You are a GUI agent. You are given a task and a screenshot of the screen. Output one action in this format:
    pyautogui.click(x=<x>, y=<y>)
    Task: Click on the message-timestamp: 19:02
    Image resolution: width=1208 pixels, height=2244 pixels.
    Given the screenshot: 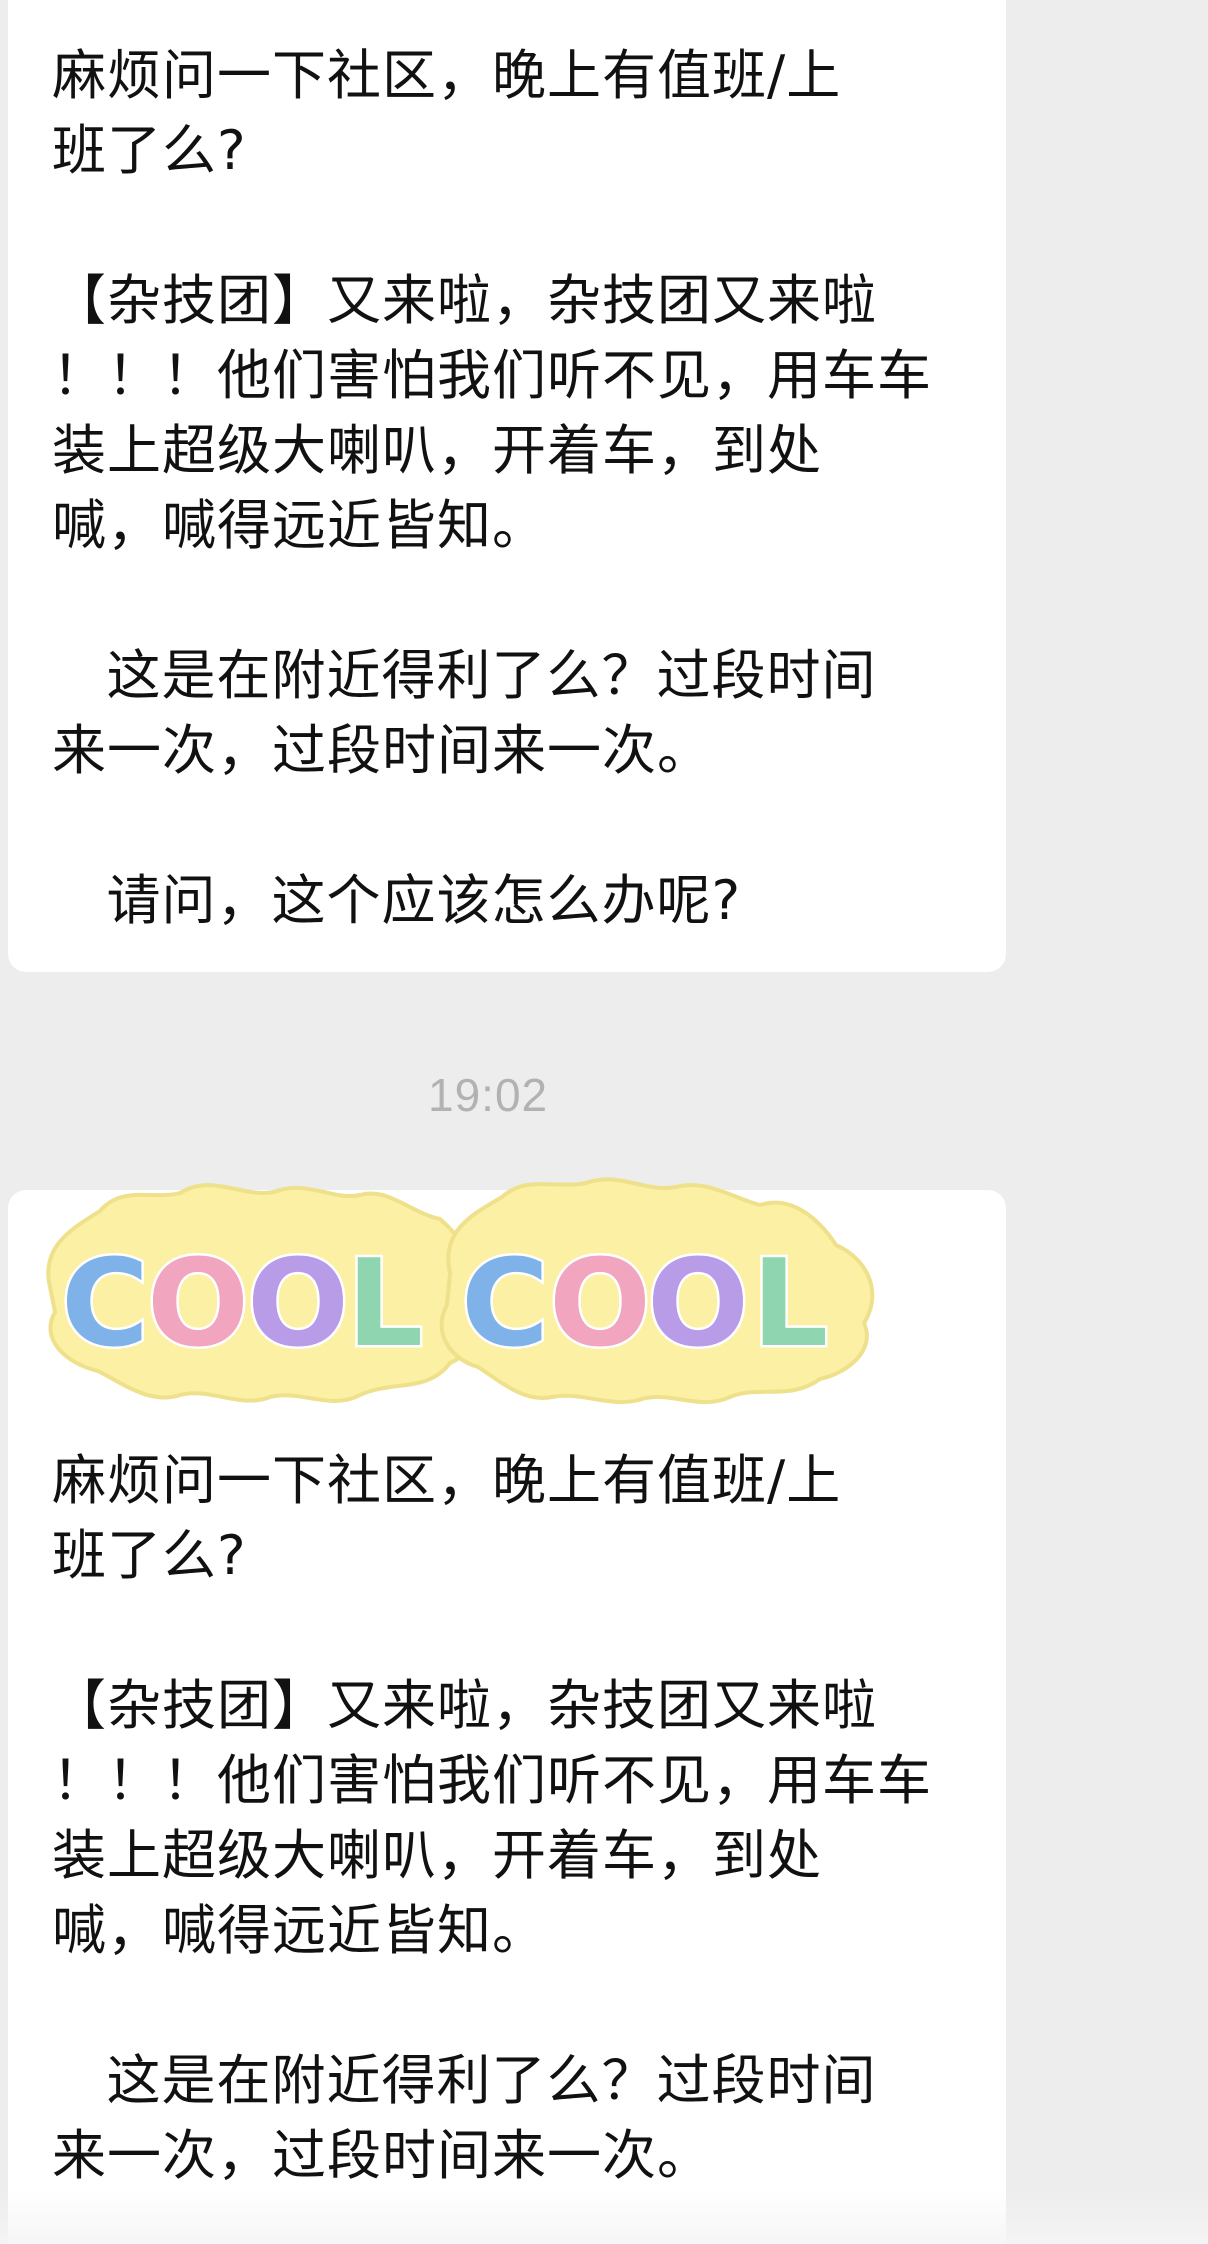 What is the action you would take?
    pyautogui.click(x=488, y=1095)
    